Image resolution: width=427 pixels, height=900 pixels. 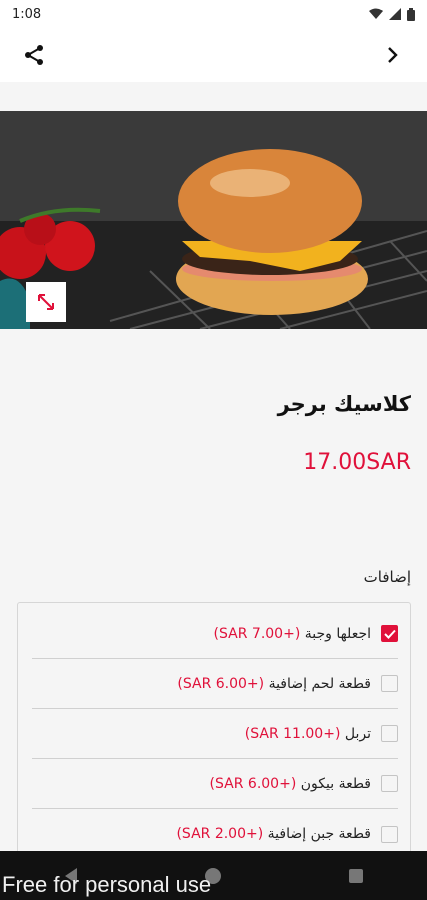 I want to click on addon-option: اجعلها وجبة (+7.00 SAR), so click(x=215, y=634).